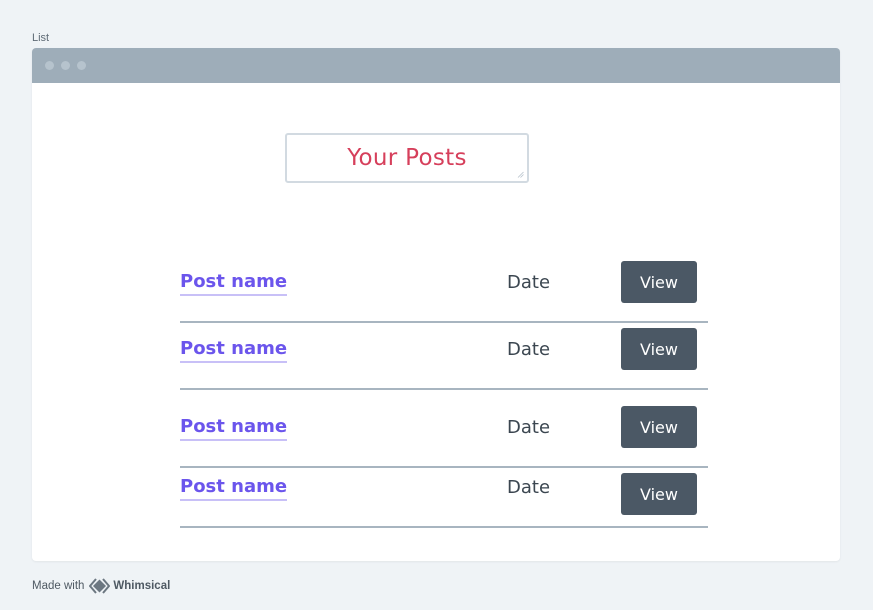 The width and height of the screenshot is (873, 610). Describe the element at coordinates (142, 586) in the screenshot. I see `whimsical-brand-label: Whimsical` at that location.